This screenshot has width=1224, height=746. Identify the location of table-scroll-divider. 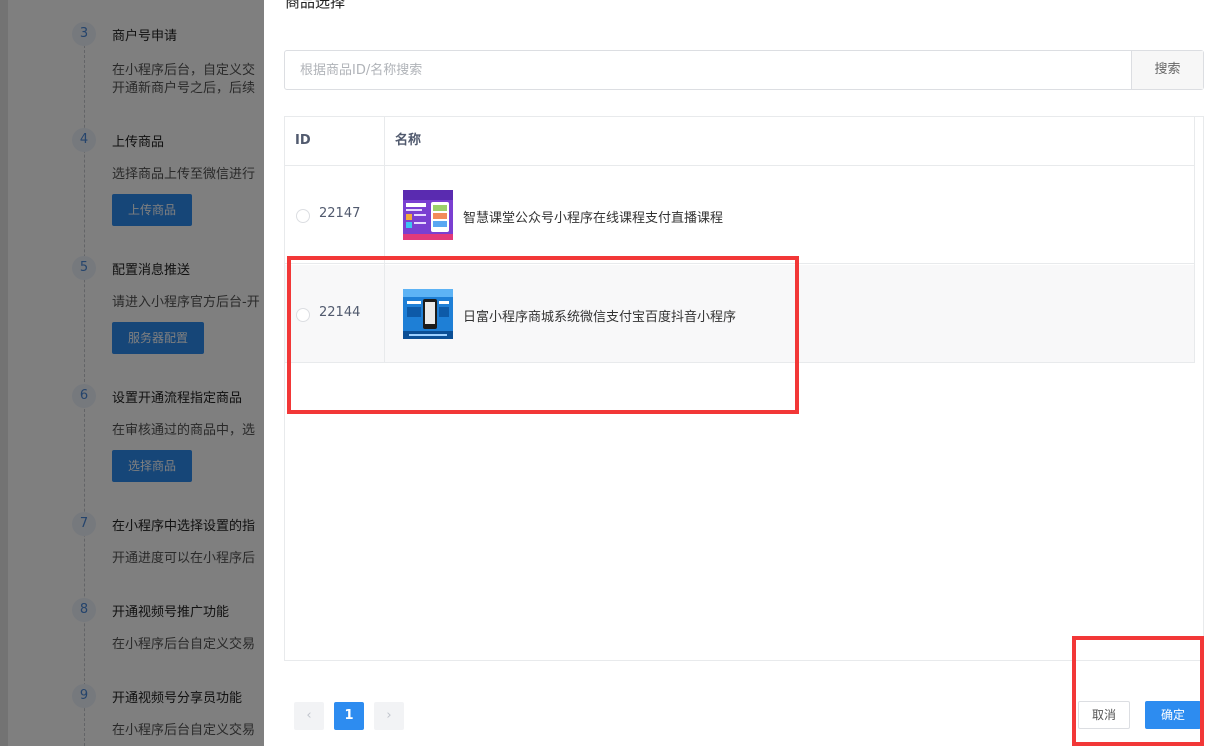
(1194, 240).